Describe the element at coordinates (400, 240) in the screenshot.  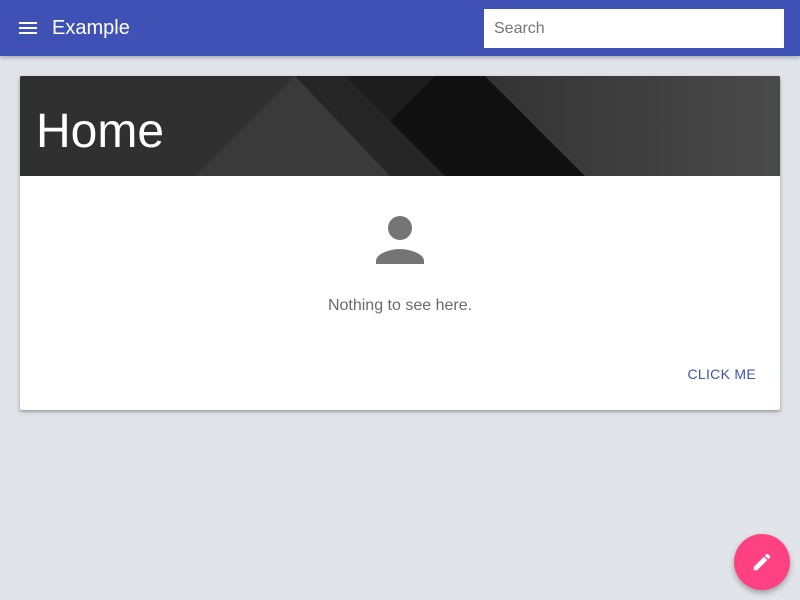
I see `person-icon` at that location.